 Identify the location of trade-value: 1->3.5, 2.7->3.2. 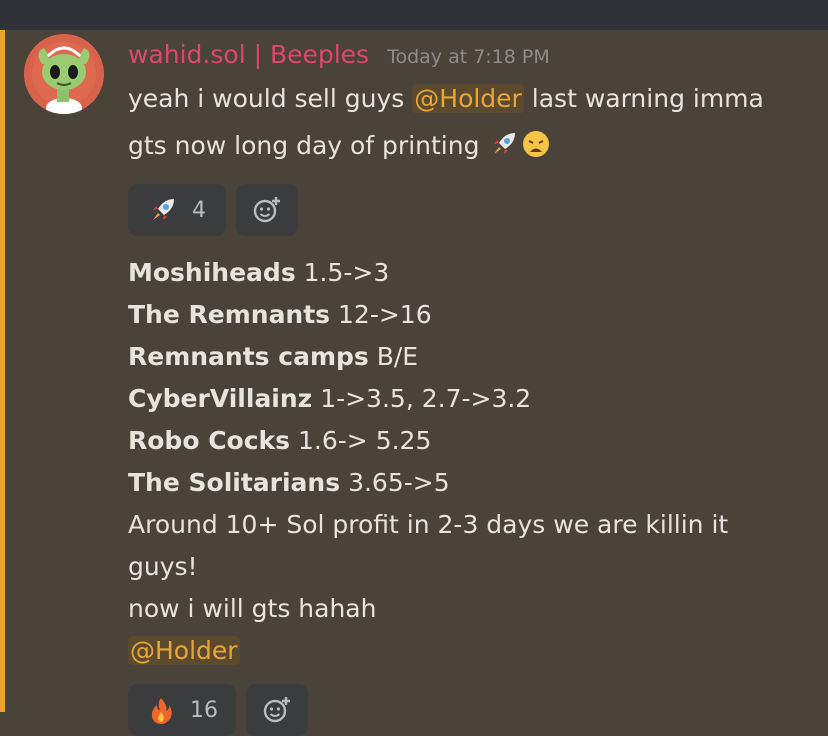
(426, 398).